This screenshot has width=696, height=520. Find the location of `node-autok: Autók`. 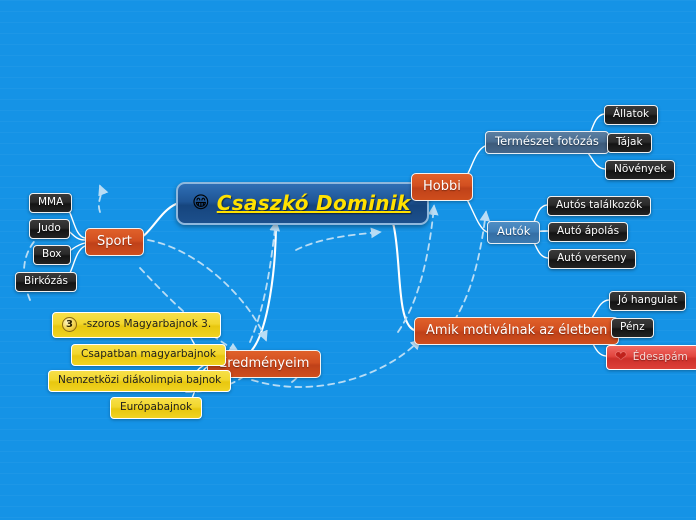

node-autok: Autók is located at coordinates (514, 232).